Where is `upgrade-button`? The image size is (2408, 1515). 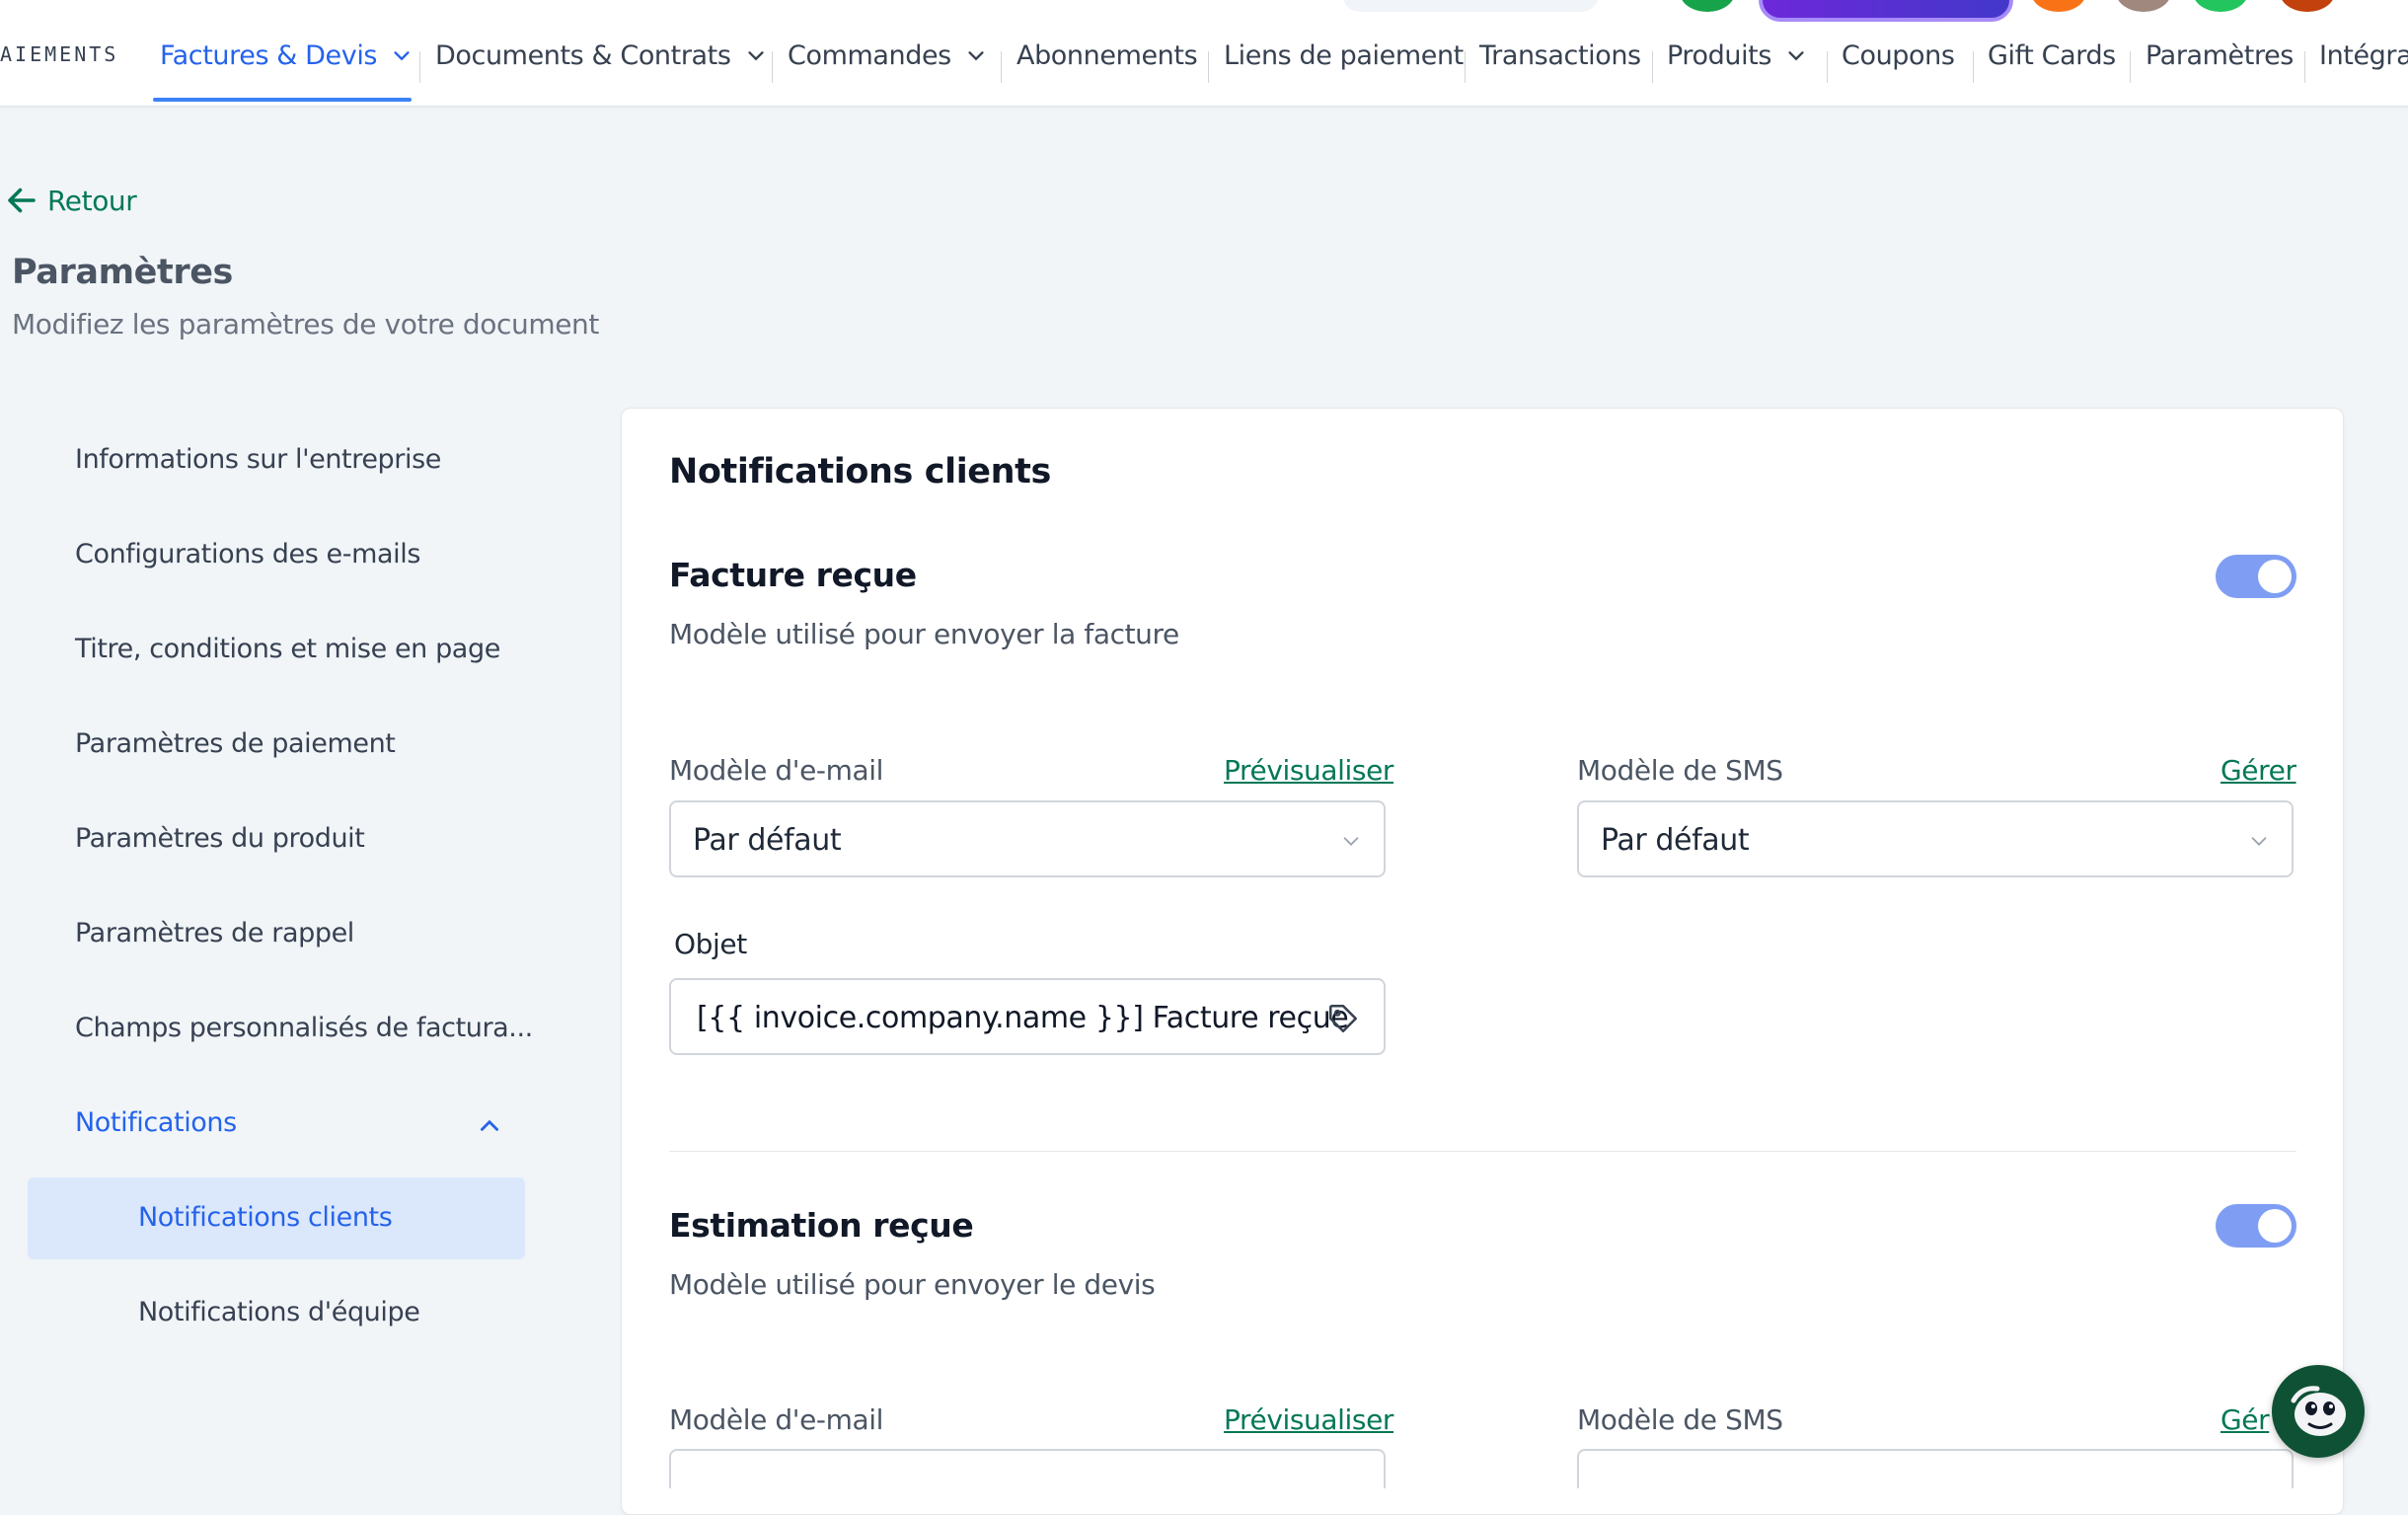
upgrade-button is located at coordinates (1886, 11).